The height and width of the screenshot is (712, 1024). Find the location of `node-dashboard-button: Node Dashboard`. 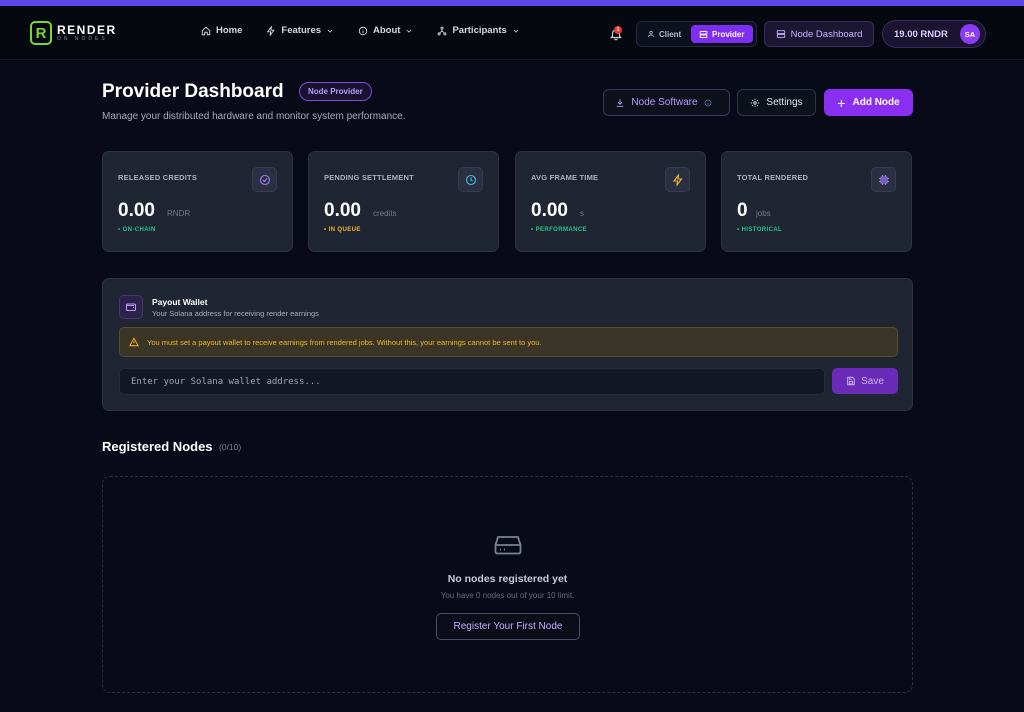

node-dashboard-button: Node Dashboard is located at coordinates (819, 34).